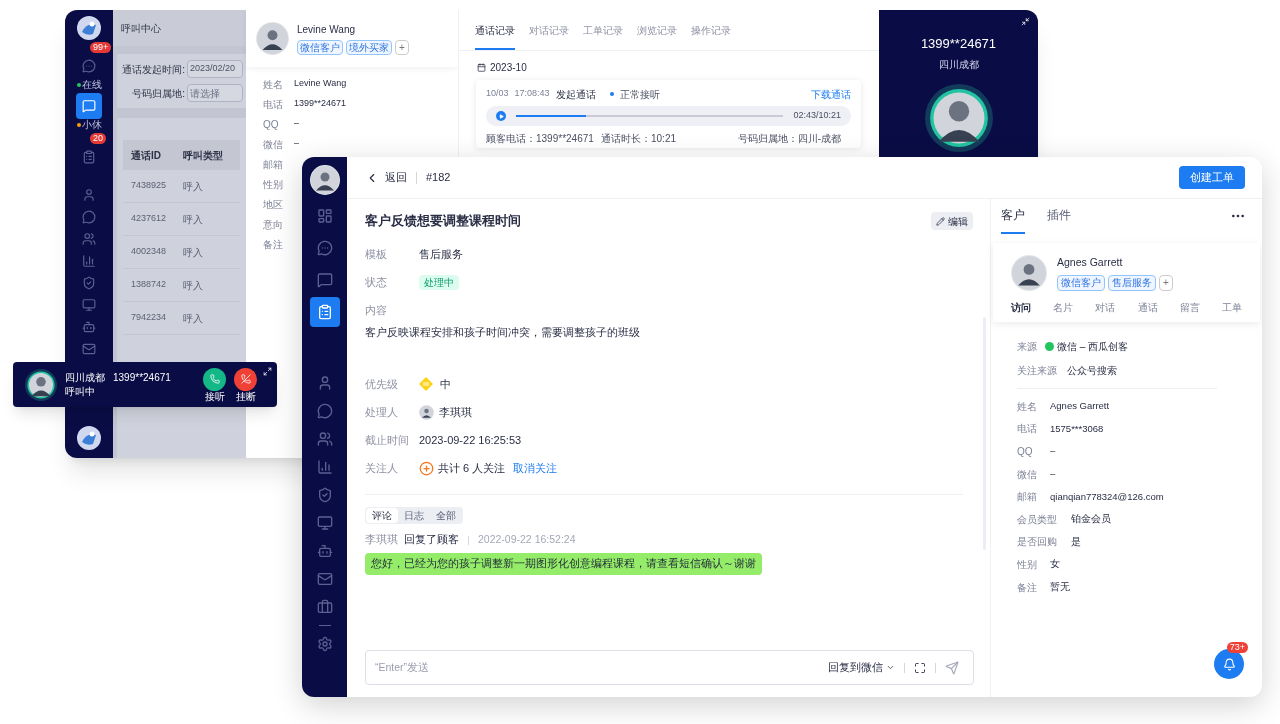 This screenshot has height=724, width=1280. Describe the element at coordinates (1027, 497) in the screenshot. I see `field-label: 邮箱` at that location.